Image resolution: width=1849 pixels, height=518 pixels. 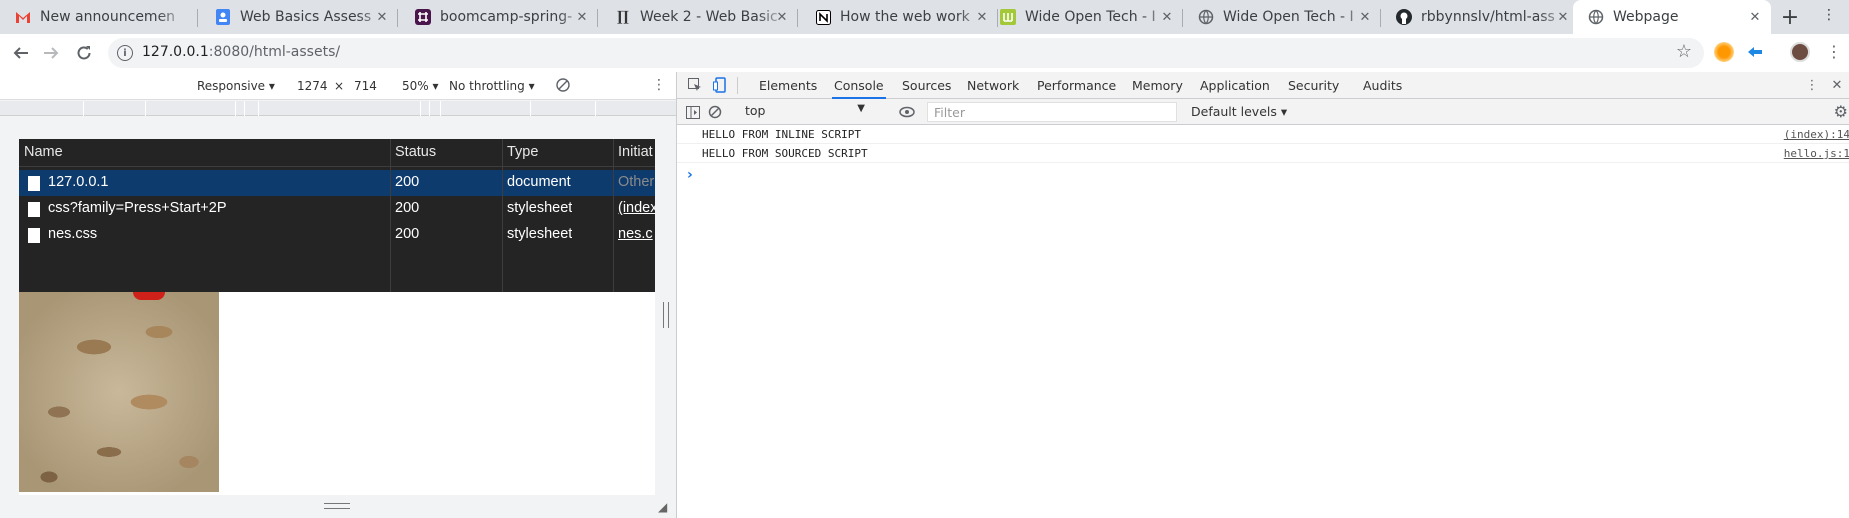 What do you see at coordinates (1052, 112) in the screenshot?
I see `console-filter-input: Filter` at bounding box center [1052, 112].